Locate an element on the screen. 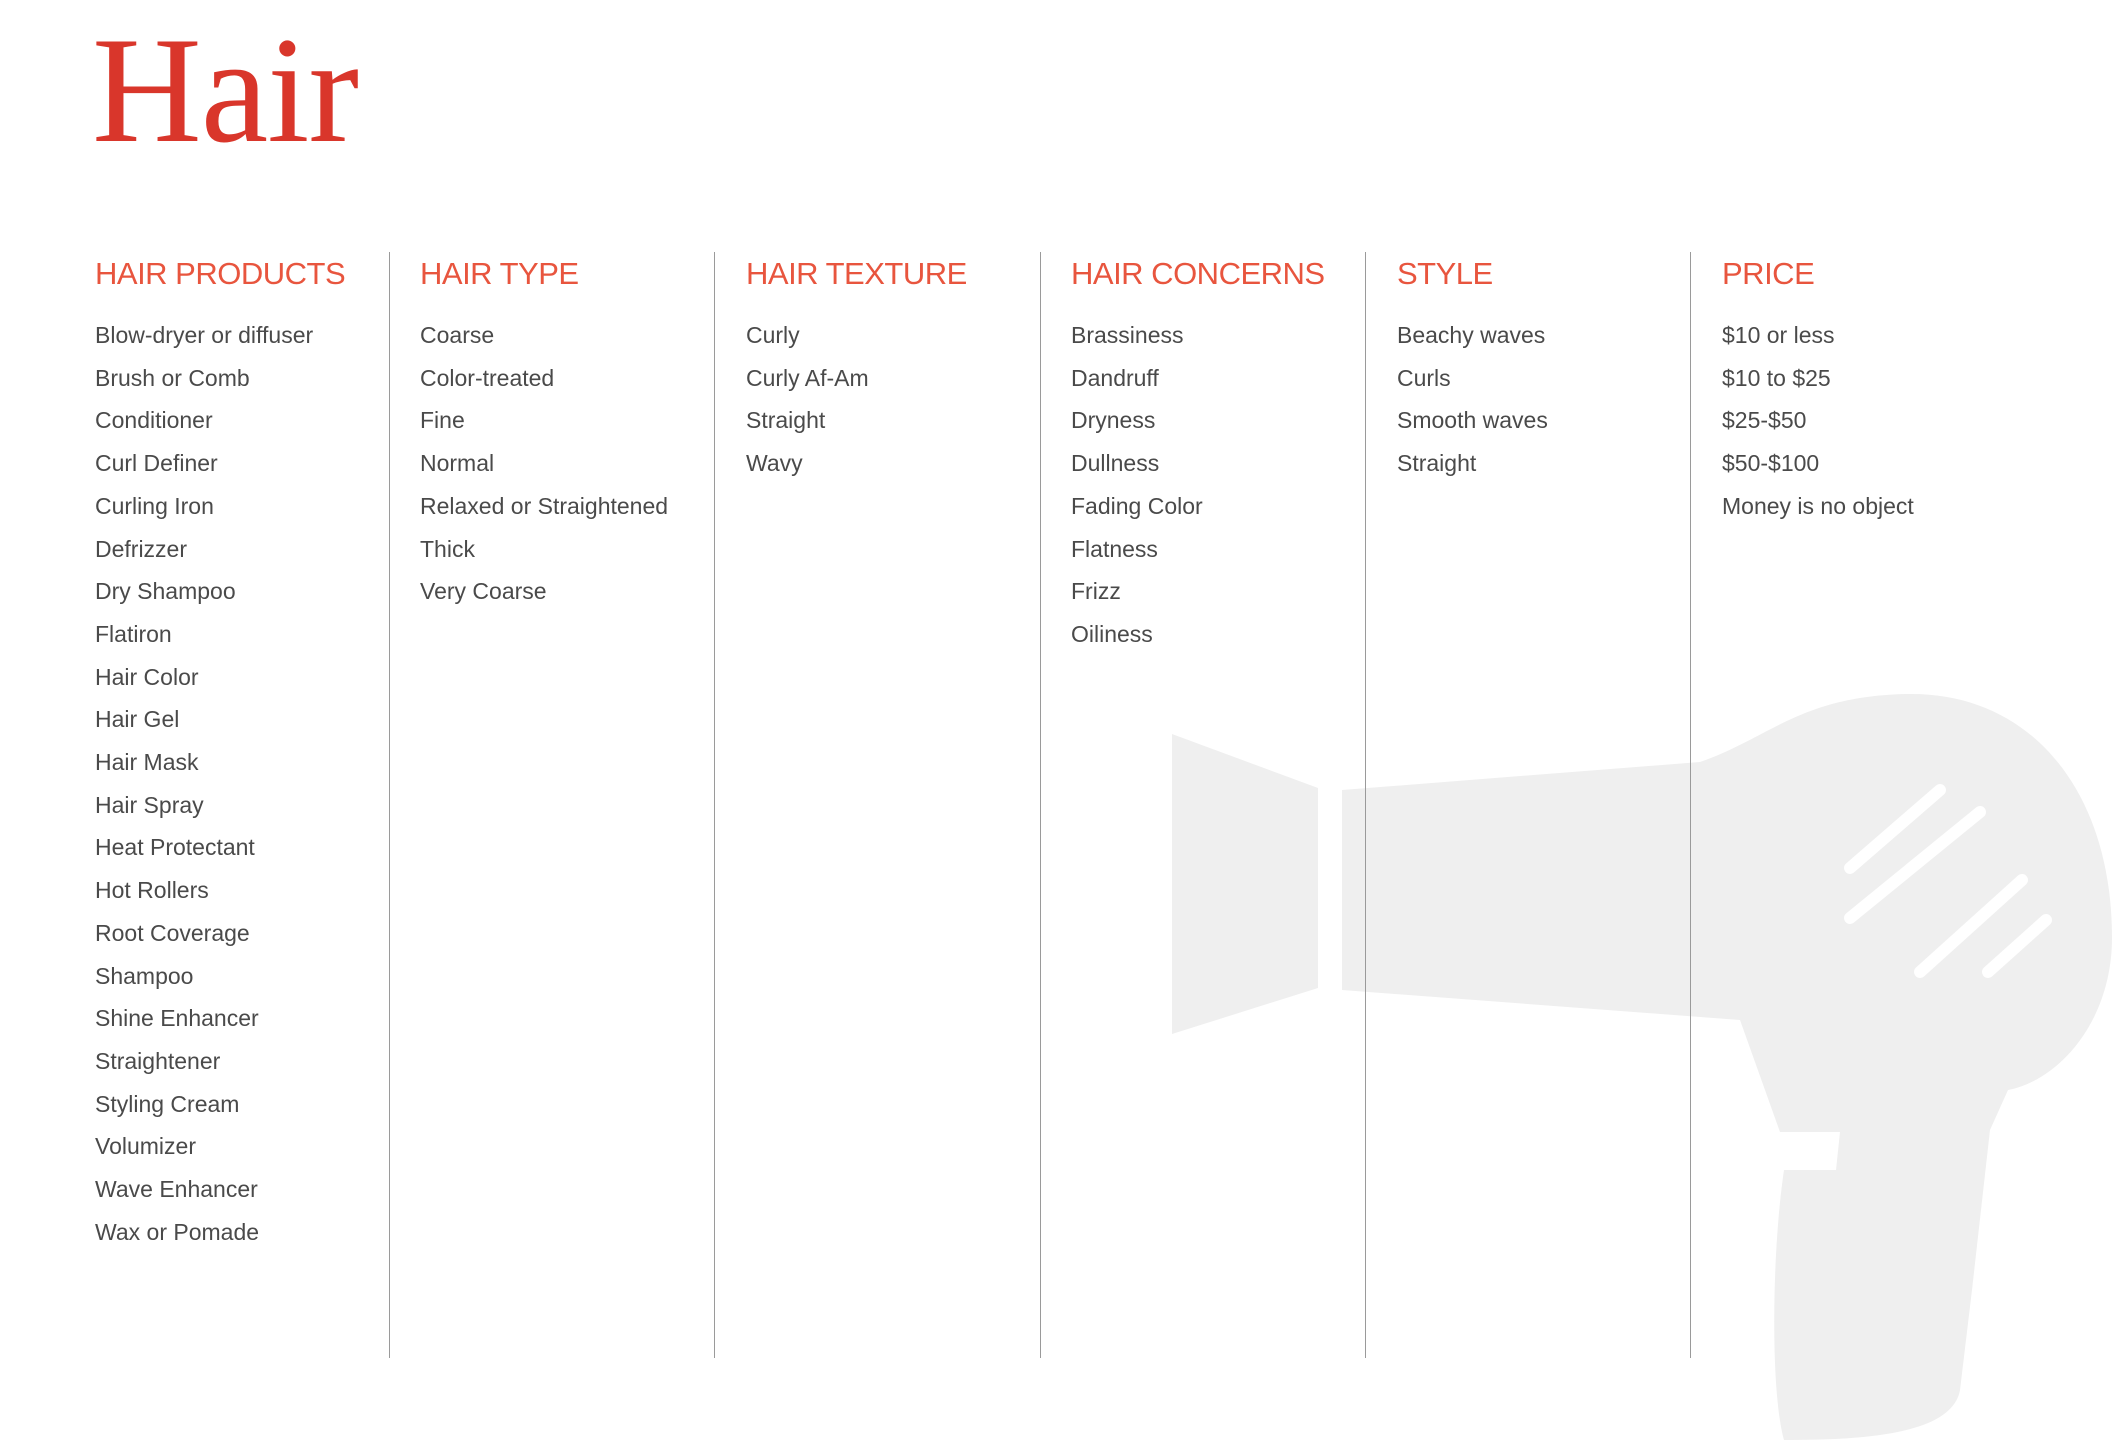 The height and width of the screenshot is (1440, 2112). list-item: Curly is located at coordinates (773, 335).